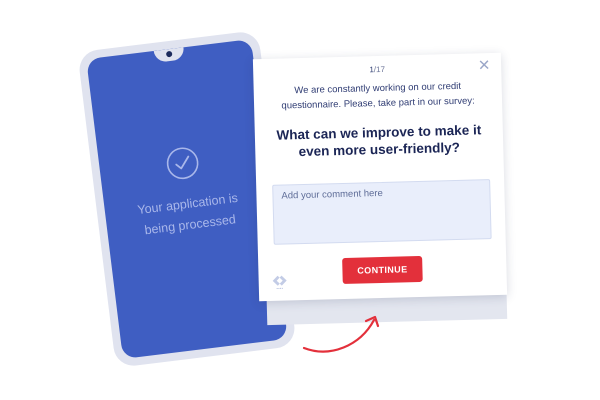 The height and width of the screenshot is (400, 600). I want to click on check-circle-icon, so click(182, 163).